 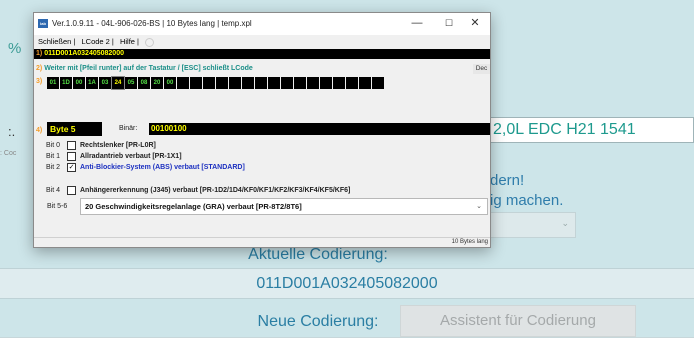 What do you see at coordinates (84, 53) in the screenshot?
I see `coding-string: 011D001A032405082000` at bounding box center [84, 53].